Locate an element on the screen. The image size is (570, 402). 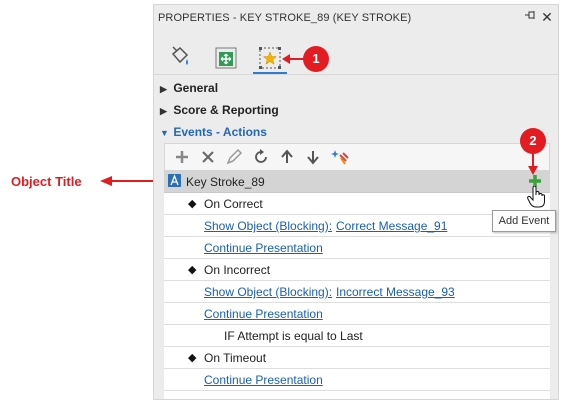
condition-label: IF Attempt is equal to Last is located at coordinates (293, 336).